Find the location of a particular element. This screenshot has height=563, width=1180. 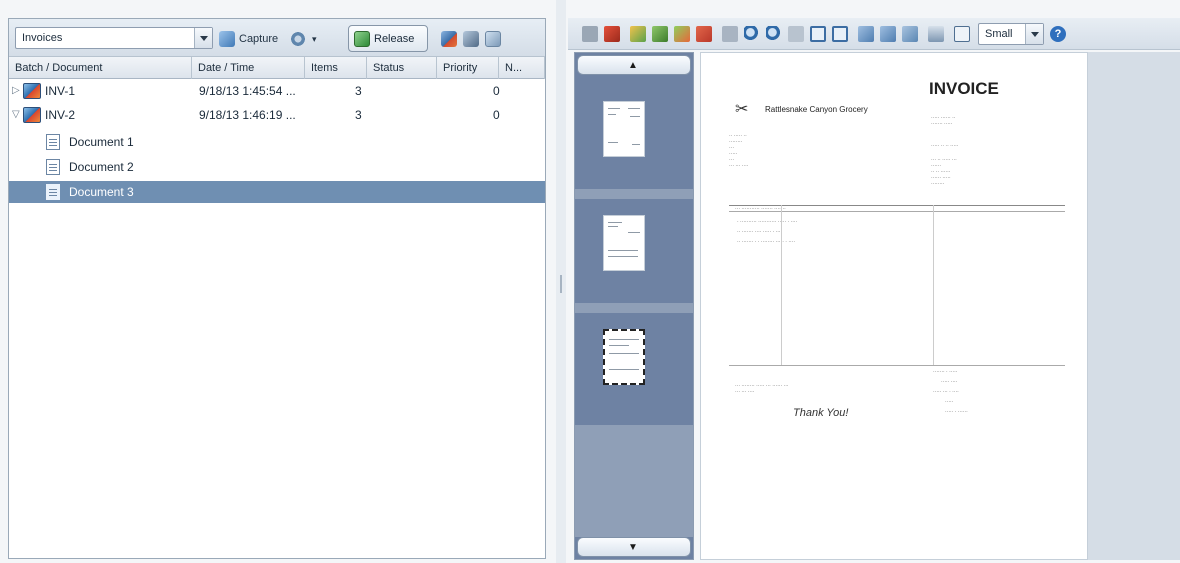

fine-print: ·· ······· ···· ····· · ···· is located at coordinates (760, 232).